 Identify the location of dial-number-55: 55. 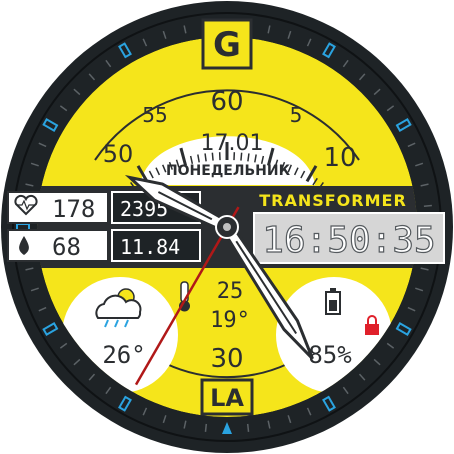
(154, 115).